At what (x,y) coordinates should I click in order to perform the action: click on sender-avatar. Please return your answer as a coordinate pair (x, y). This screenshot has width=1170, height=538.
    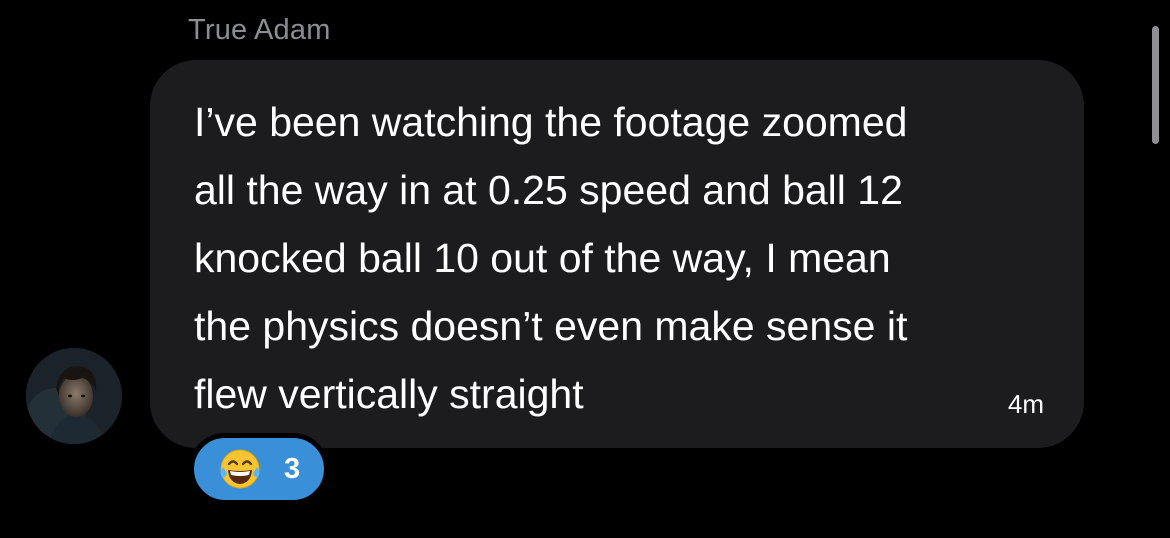
    Looking at the image, I should click on (74, 396).